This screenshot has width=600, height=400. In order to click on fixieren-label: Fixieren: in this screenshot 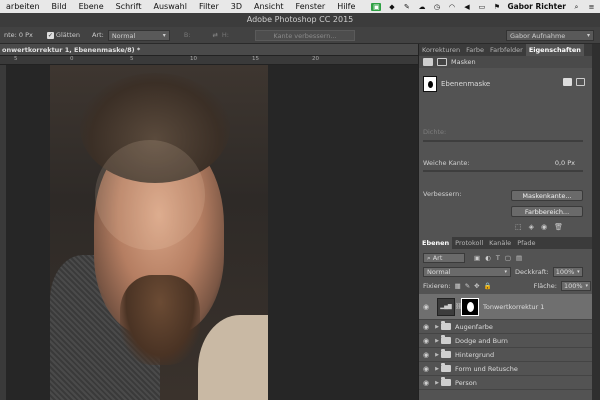, I will do `click(437, 285)`.